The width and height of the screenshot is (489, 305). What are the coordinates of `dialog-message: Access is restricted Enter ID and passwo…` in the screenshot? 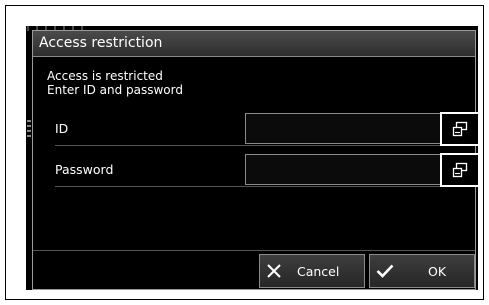 It's located at (115, 83).